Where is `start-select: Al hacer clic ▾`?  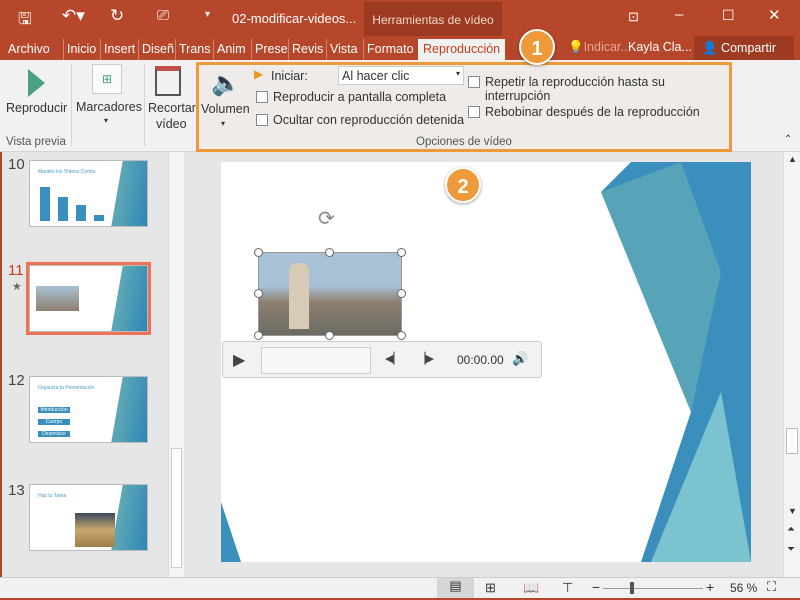 start-select: Al hacer clic ▾ is located at coordinates (401, 75).